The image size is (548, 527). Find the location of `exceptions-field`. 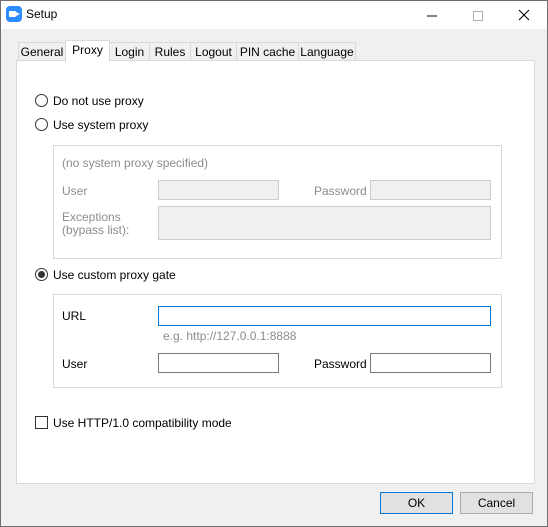

exceptions-field is located at coordinates (324, 223).